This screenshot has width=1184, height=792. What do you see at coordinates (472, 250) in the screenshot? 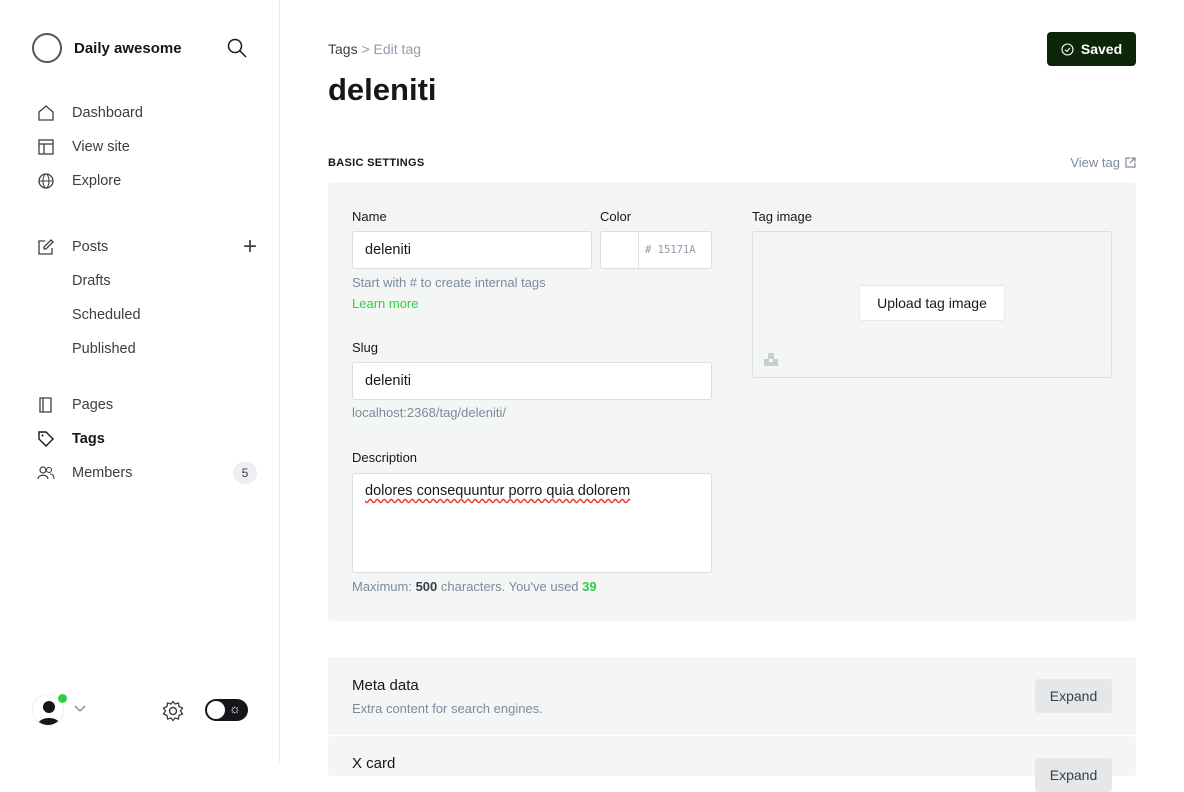
I see `name-input: deleniti` at bounding box center [472, 250].